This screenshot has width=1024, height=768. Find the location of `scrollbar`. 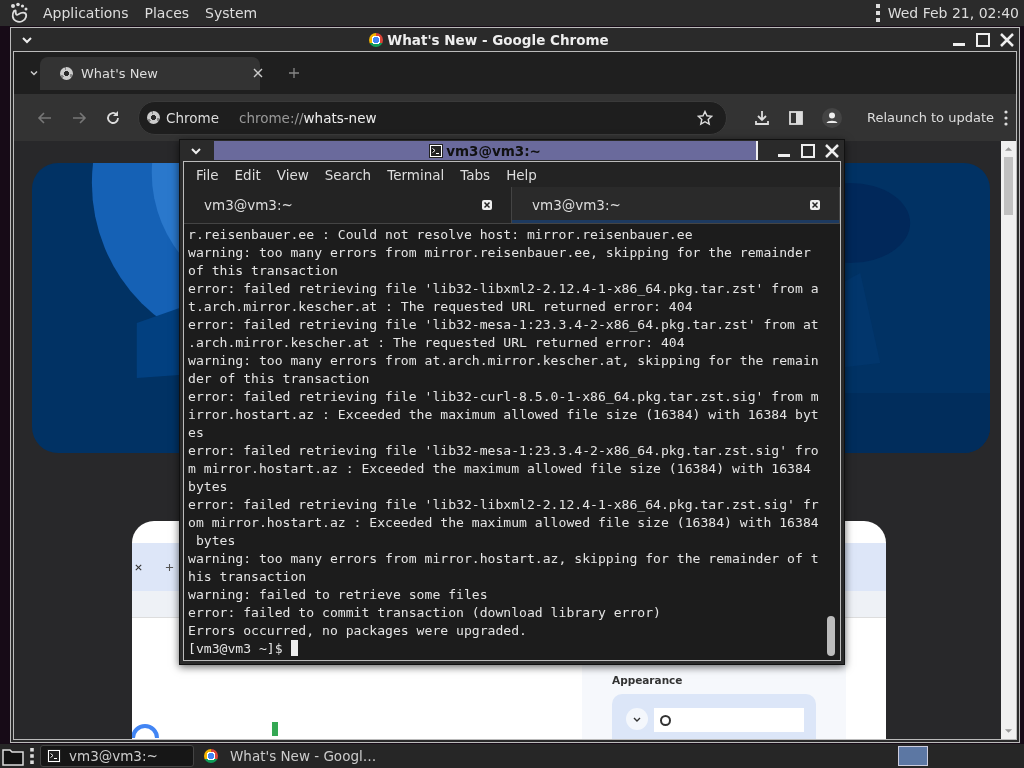

scrollbar is located at coordinates (1008, 440).